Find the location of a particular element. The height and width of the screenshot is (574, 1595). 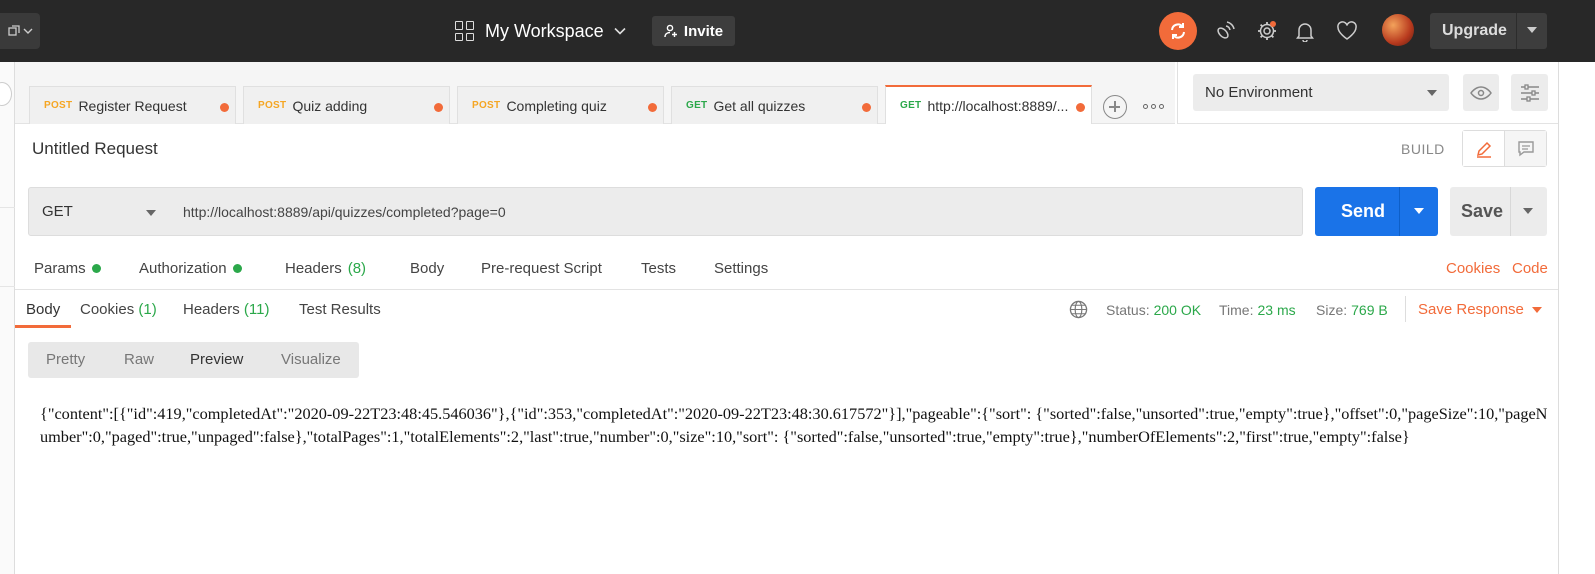

settings-icon is located at coordinates (1267, 30).